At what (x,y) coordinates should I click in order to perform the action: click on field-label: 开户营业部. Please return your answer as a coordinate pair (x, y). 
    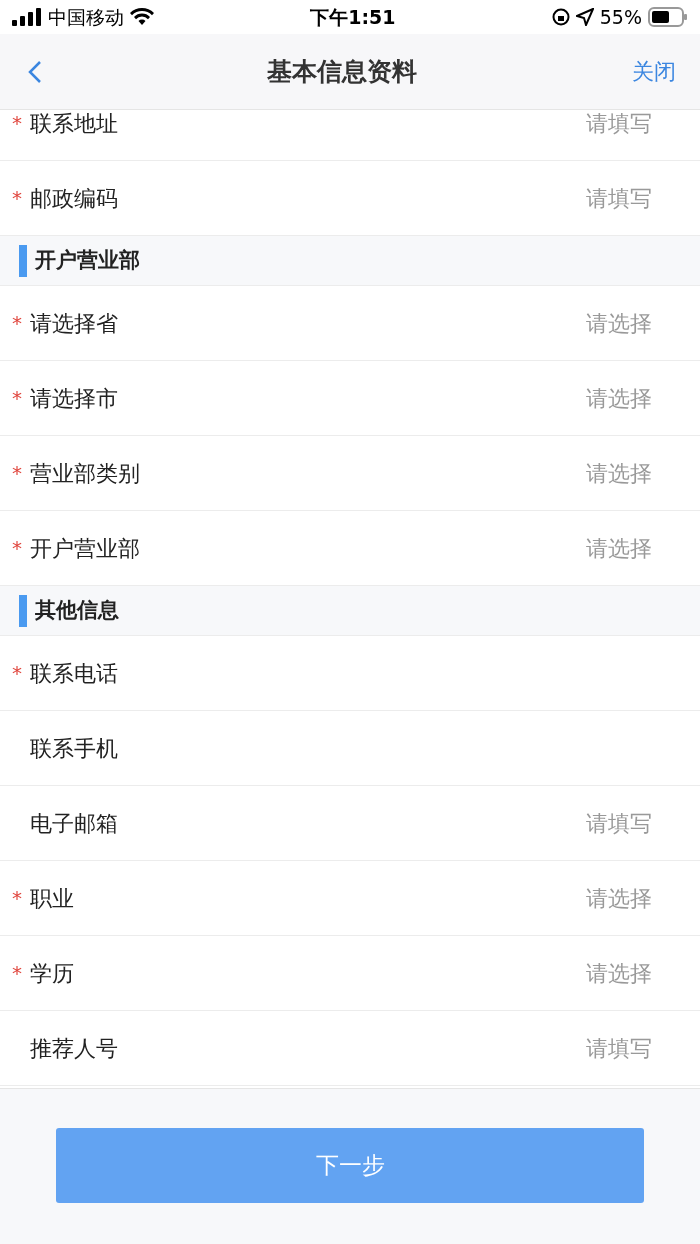
    Looking at the image, I should click on (85, 548).